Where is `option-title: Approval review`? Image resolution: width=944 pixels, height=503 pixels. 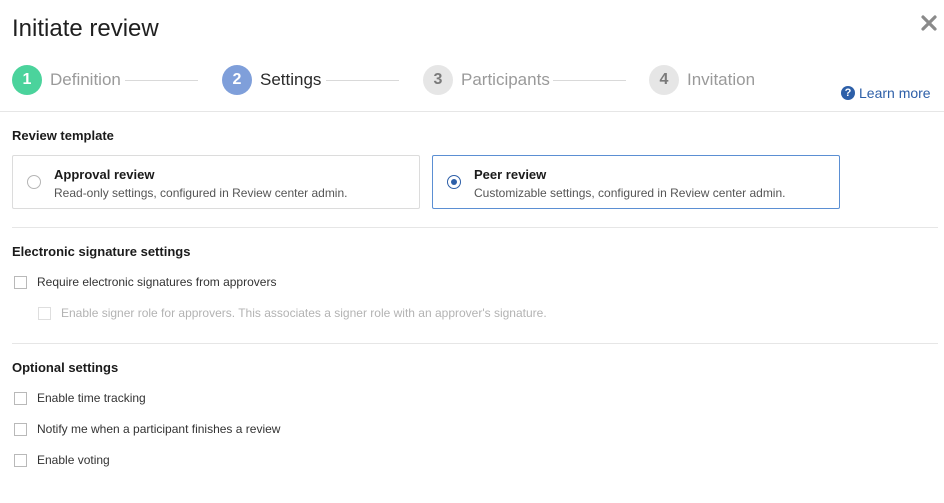 option-title: Approval review is located at coordinates (104, 174).